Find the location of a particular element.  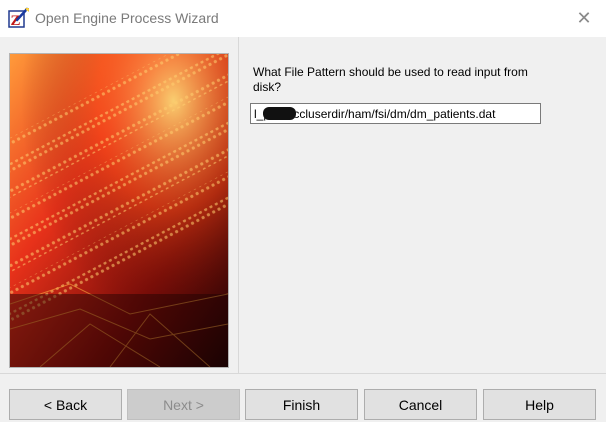

title-bar: Z Open Engine Process Wizard ✕ is located at coordinates (303, 18).